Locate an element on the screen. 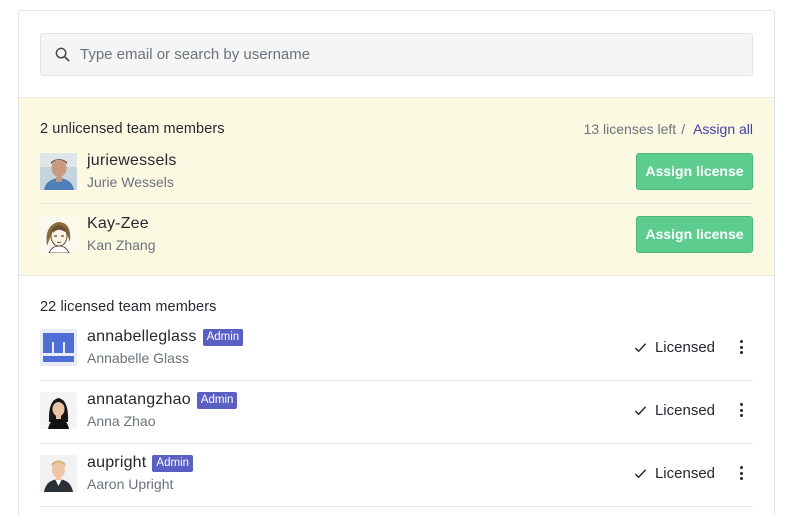  assign-all-link: Assign all is located at coordinates (723, 129).